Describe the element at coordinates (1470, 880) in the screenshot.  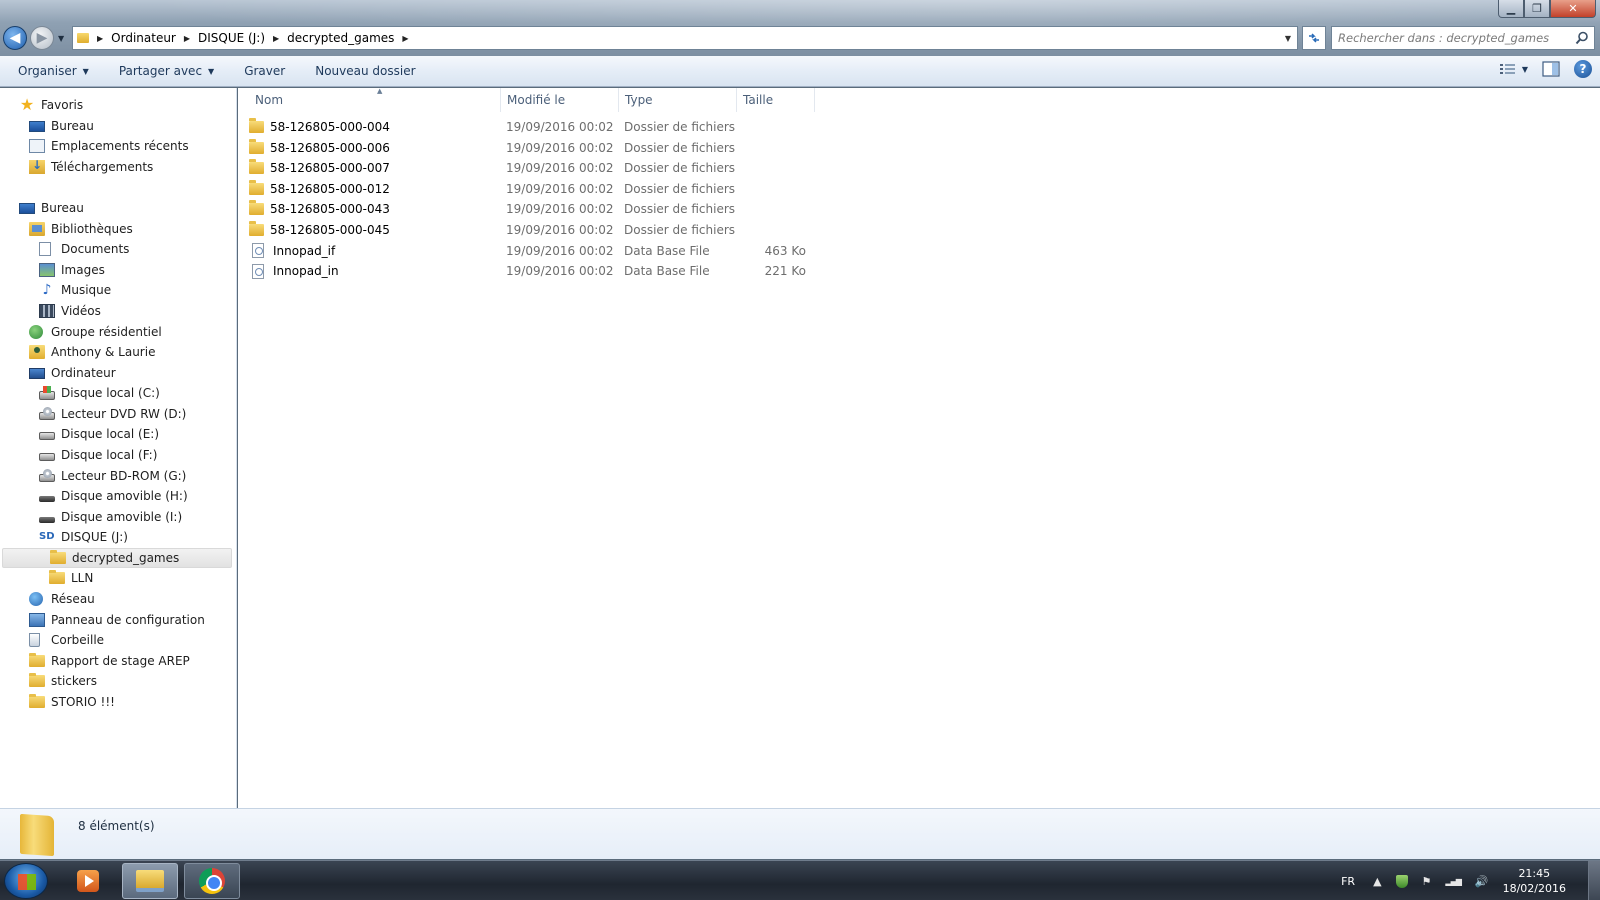
I see `system-tray: FR ▲ ⚑ ▂▄▆ 🔊 21:45 18/02/2016` at that location.